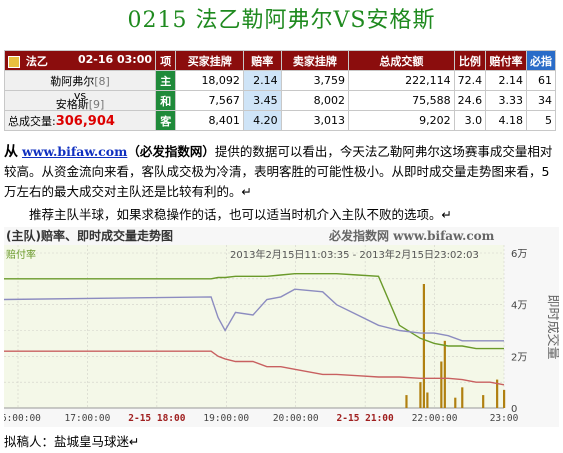 This screenshot has width=563, height=453. What do you see at coordinates (14, 61) in the screenshot?
I see `collapse-icon` at bounding box center [14, 61].